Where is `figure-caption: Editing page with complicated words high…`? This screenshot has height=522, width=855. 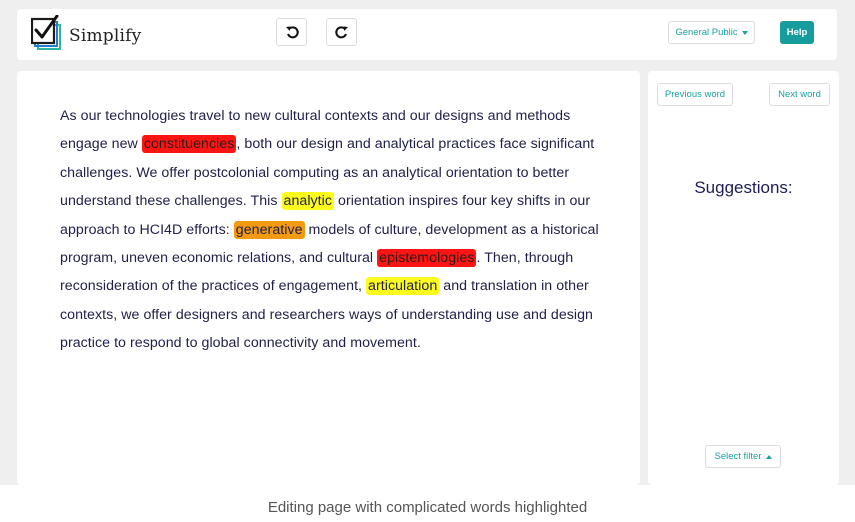
figure-caption: Editing page with complicated words high… is located at coordinates (427, 507).